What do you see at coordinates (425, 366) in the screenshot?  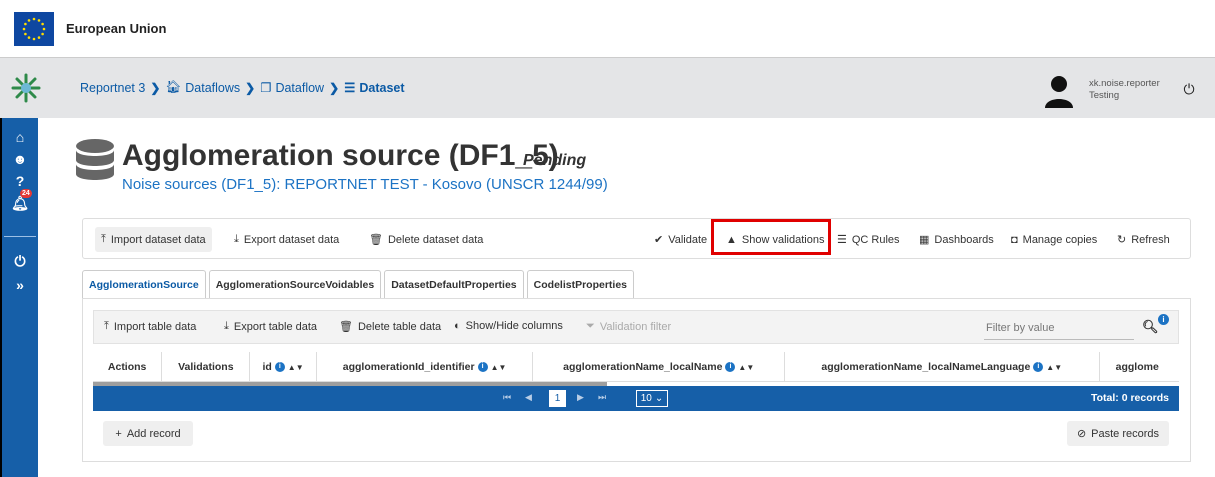 I see `column-header-sortable: agglomerationId_identifier i ▲▼` at bounding box center [425, 366].